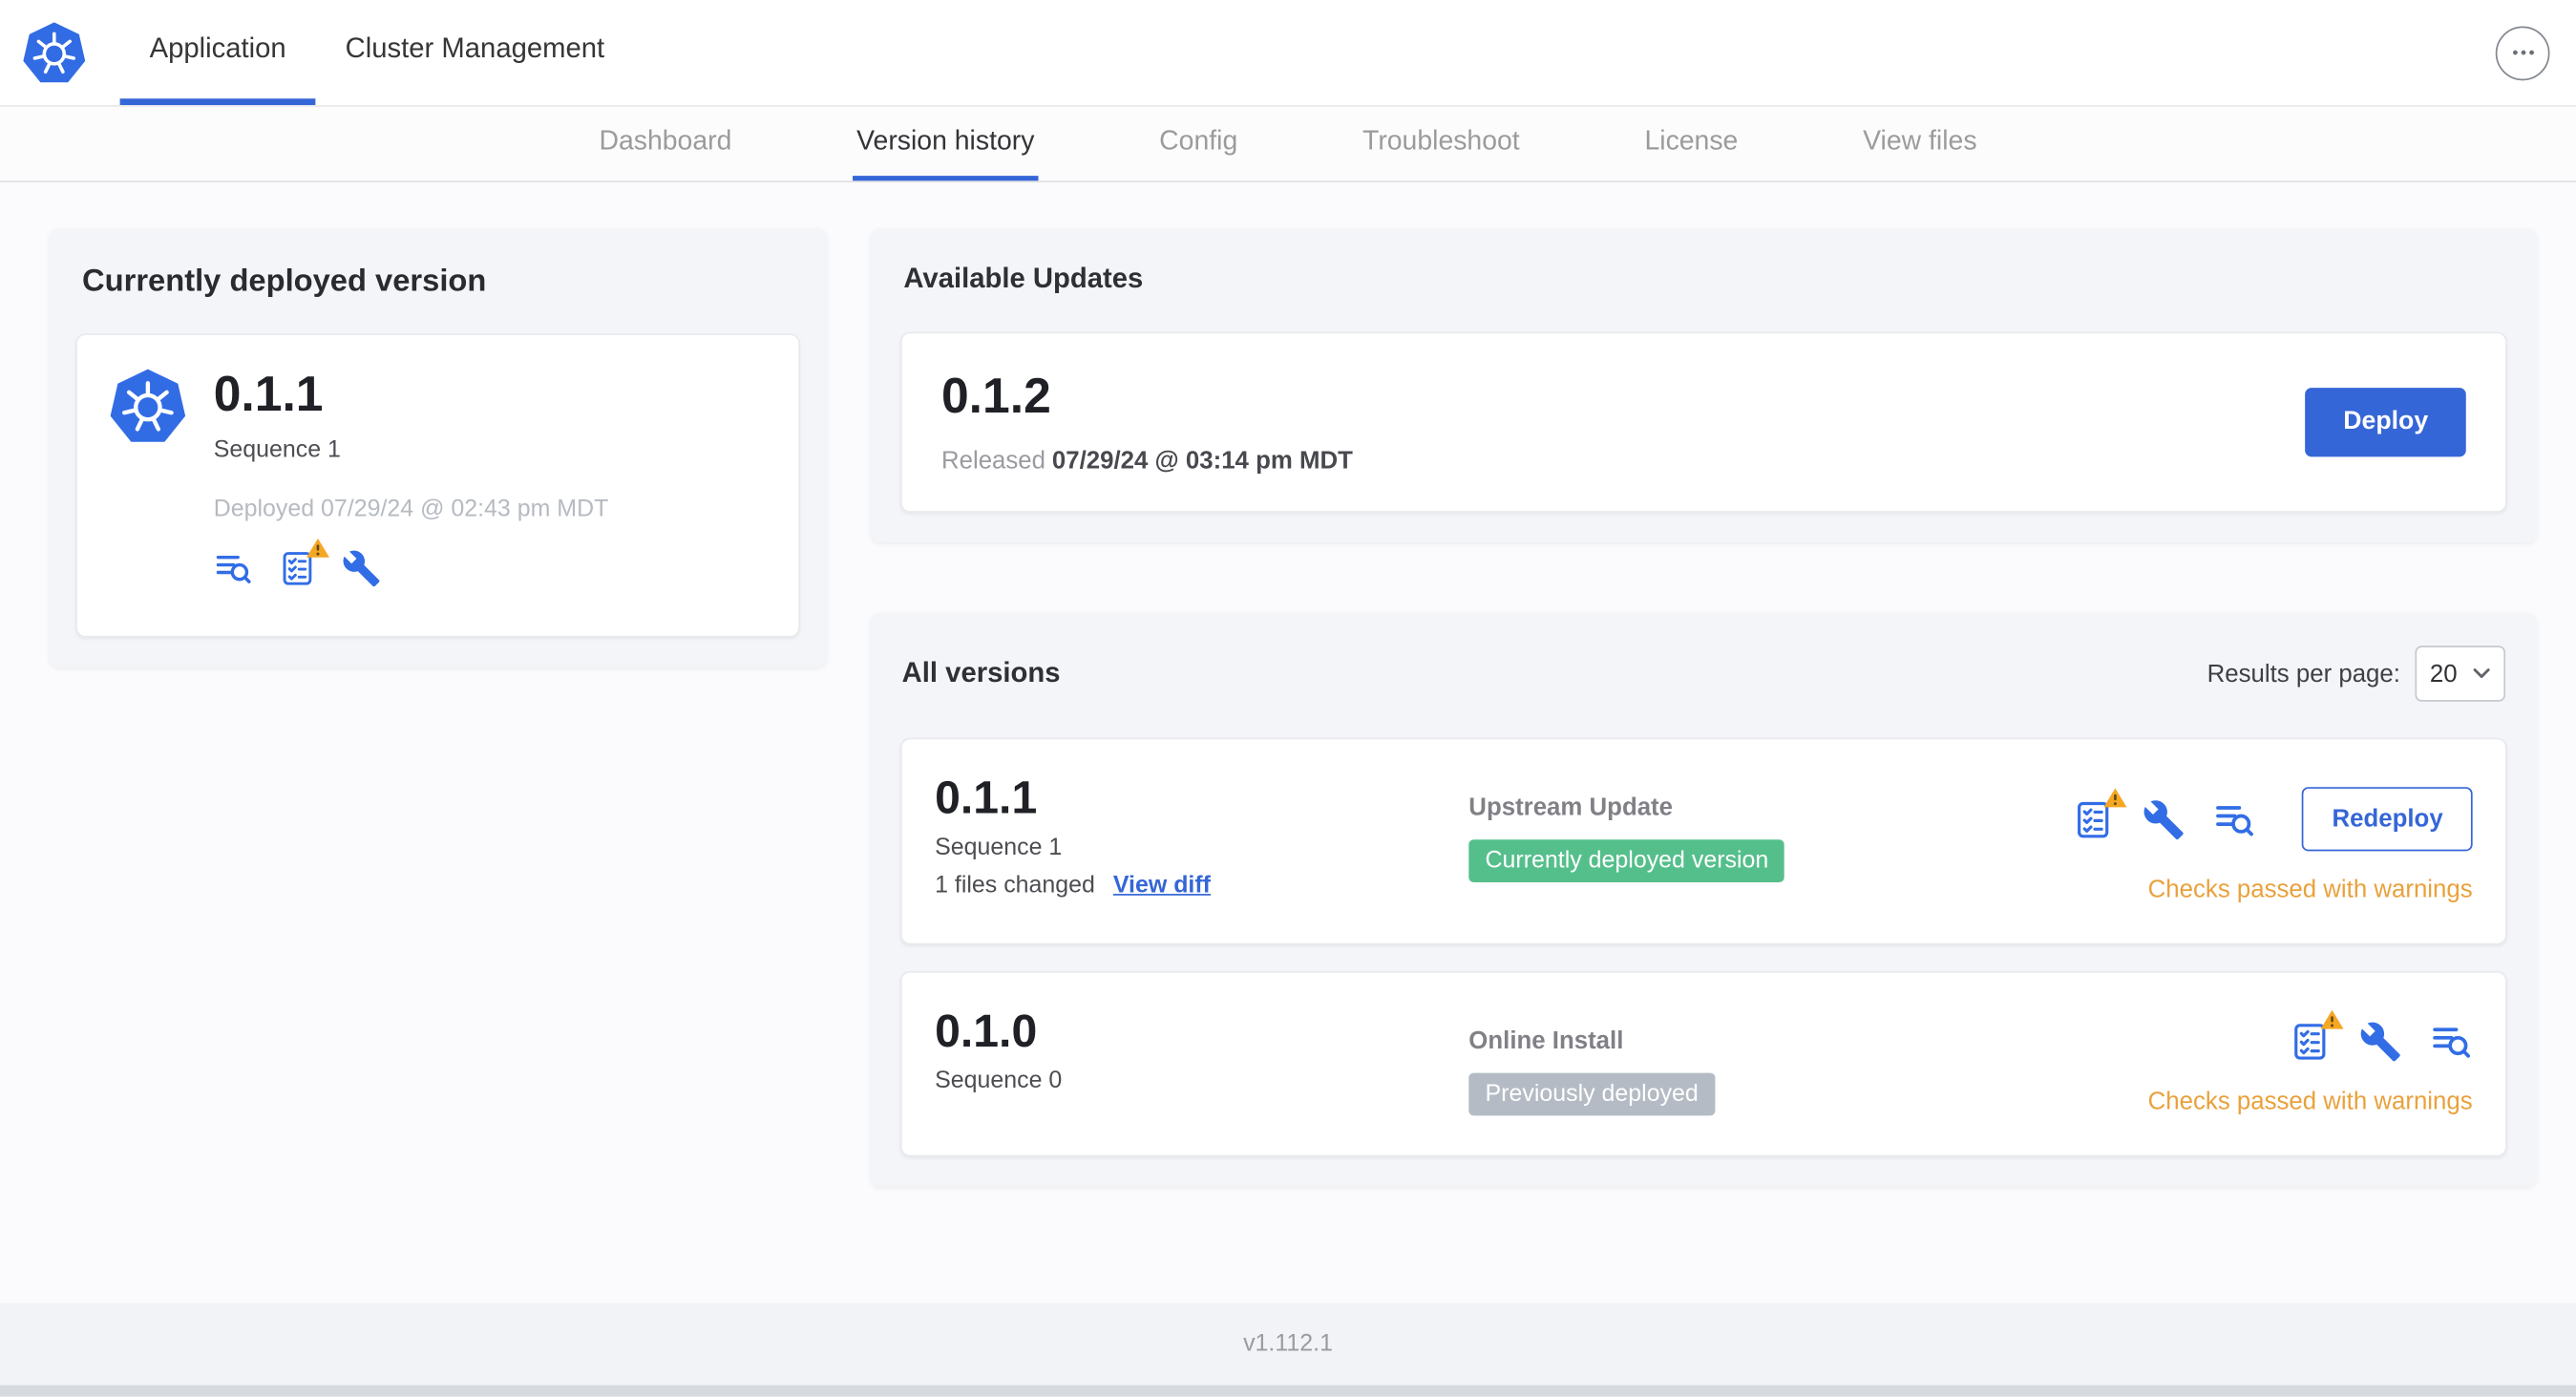 The width and height of the screenshot is (2576, 1397). Describe the element at coordinates (1691, 140) in the screenshot. I see `tab-license-label: License` at that location.